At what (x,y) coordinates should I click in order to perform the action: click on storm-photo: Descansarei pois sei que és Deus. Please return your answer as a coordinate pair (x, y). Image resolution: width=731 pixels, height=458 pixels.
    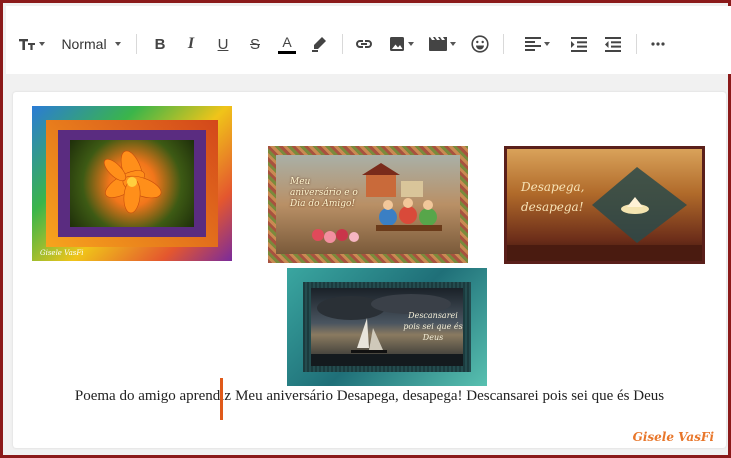
    Looking at the image, I should click on (387, 327).